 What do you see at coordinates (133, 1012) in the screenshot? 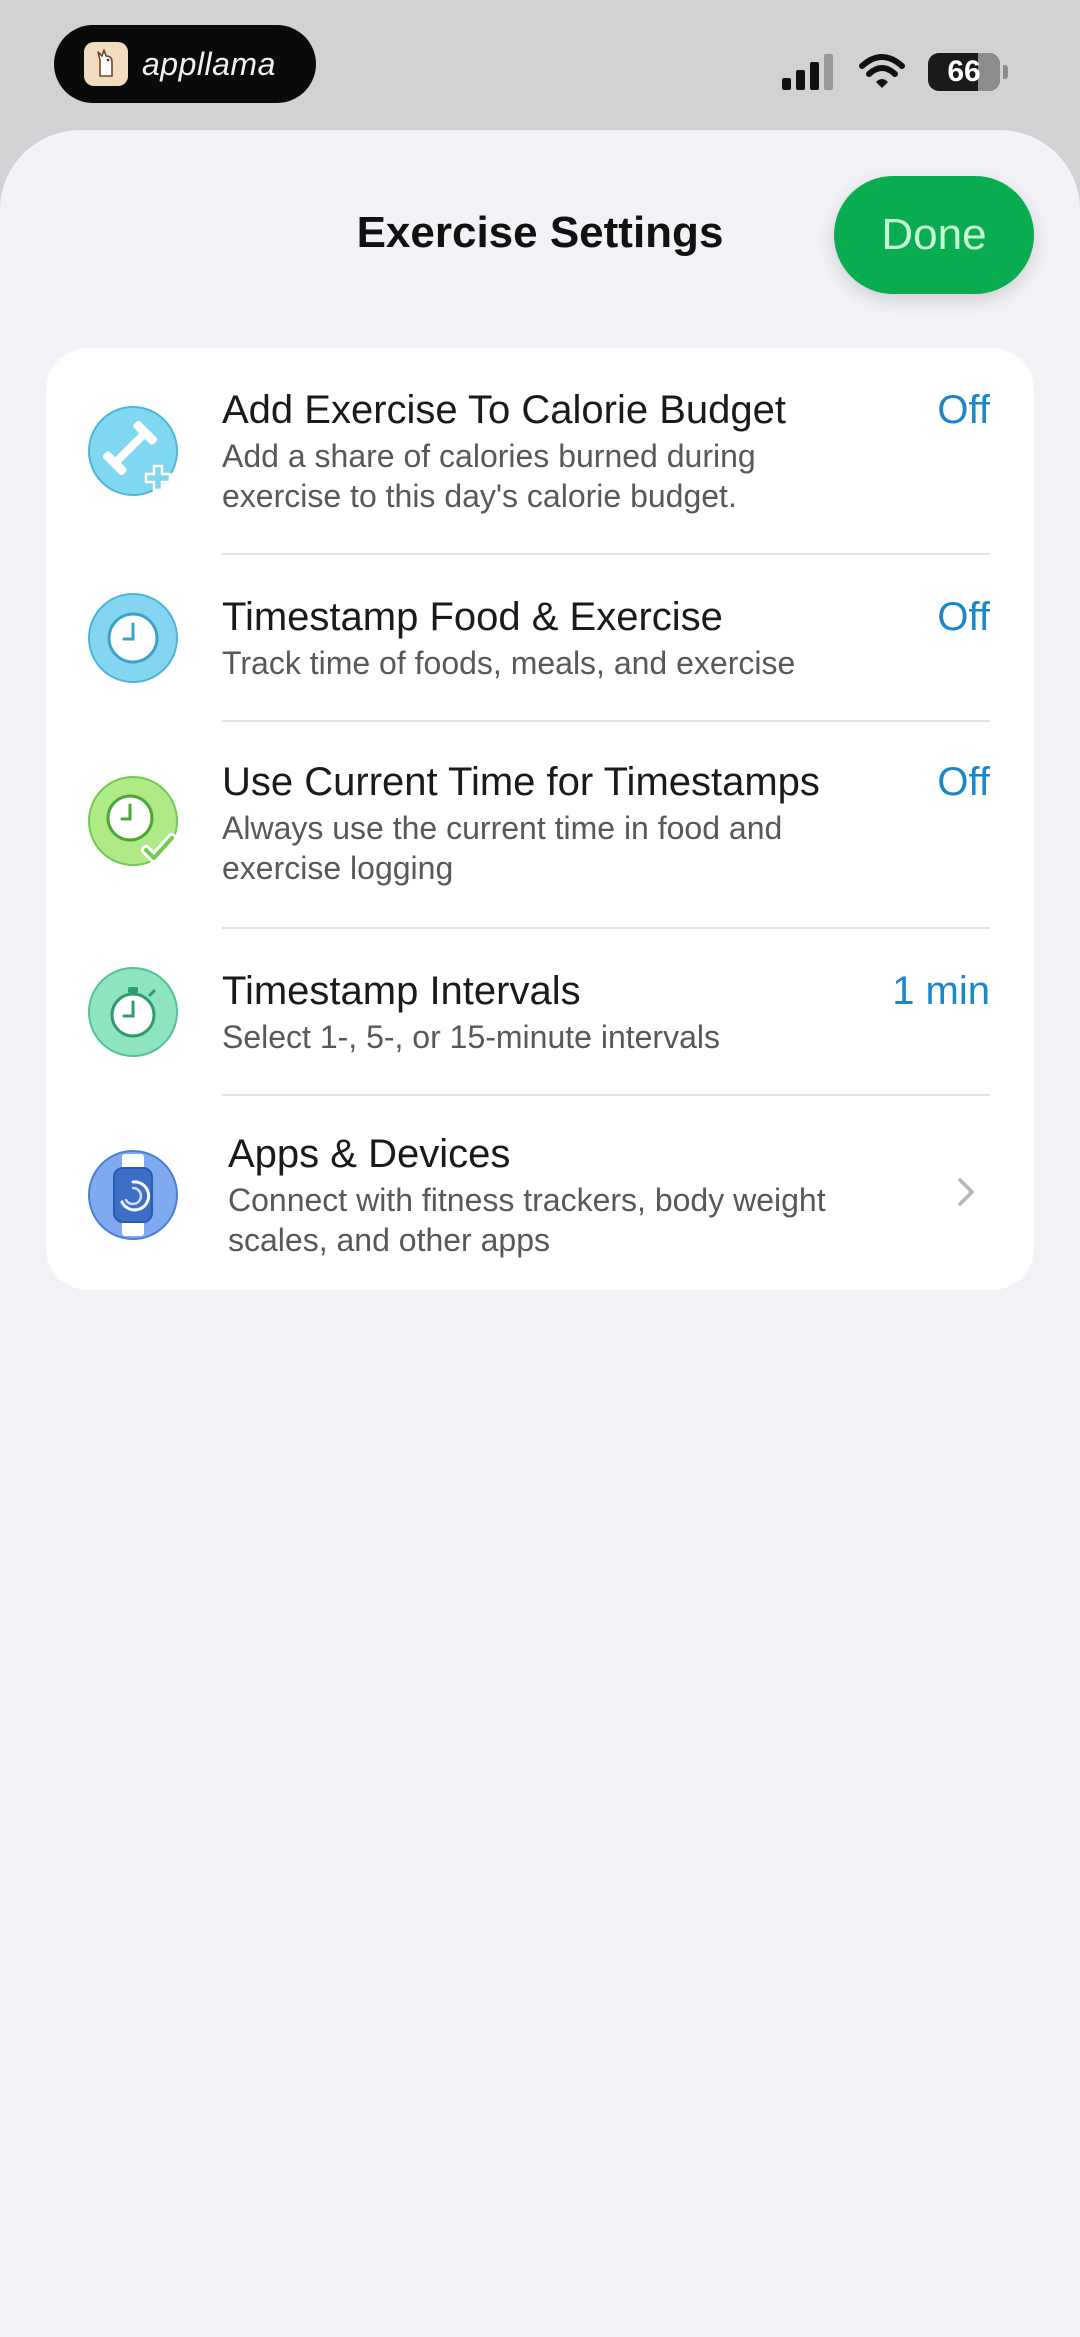
I see `stopwatch-icon` at bounding box center [133, 1012].